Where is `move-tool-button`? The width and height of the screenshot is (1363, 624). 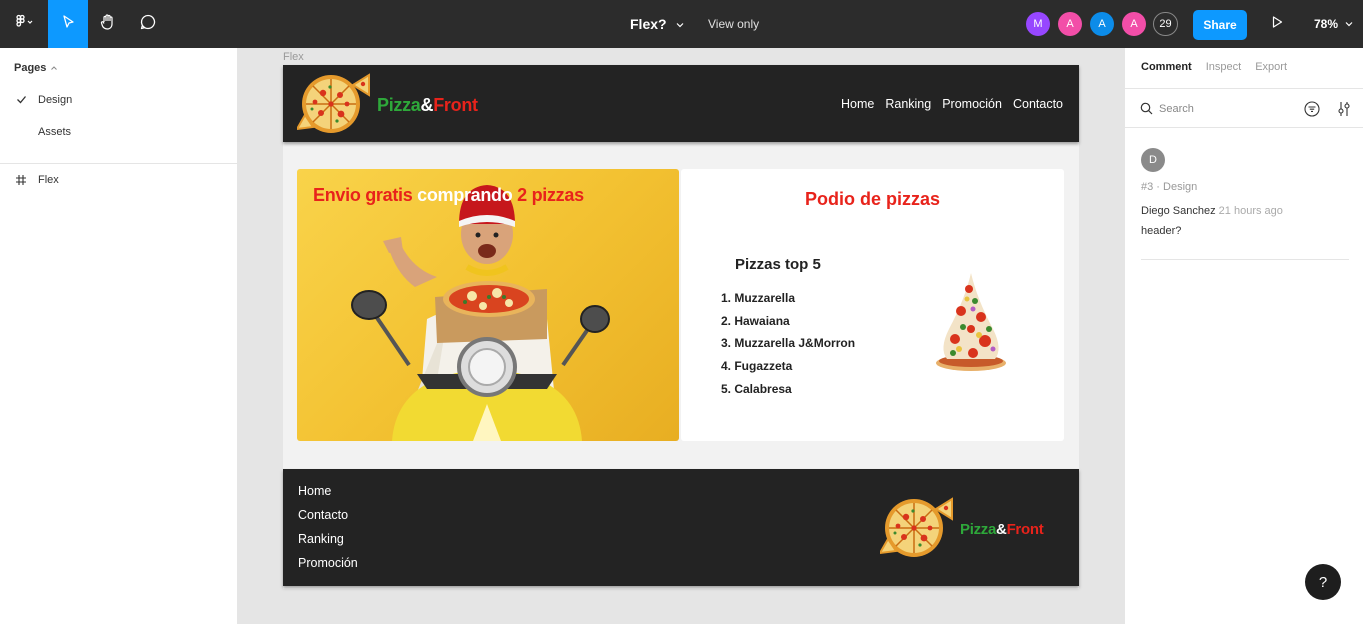
move-tool-button is located at coordinates (68, 24).